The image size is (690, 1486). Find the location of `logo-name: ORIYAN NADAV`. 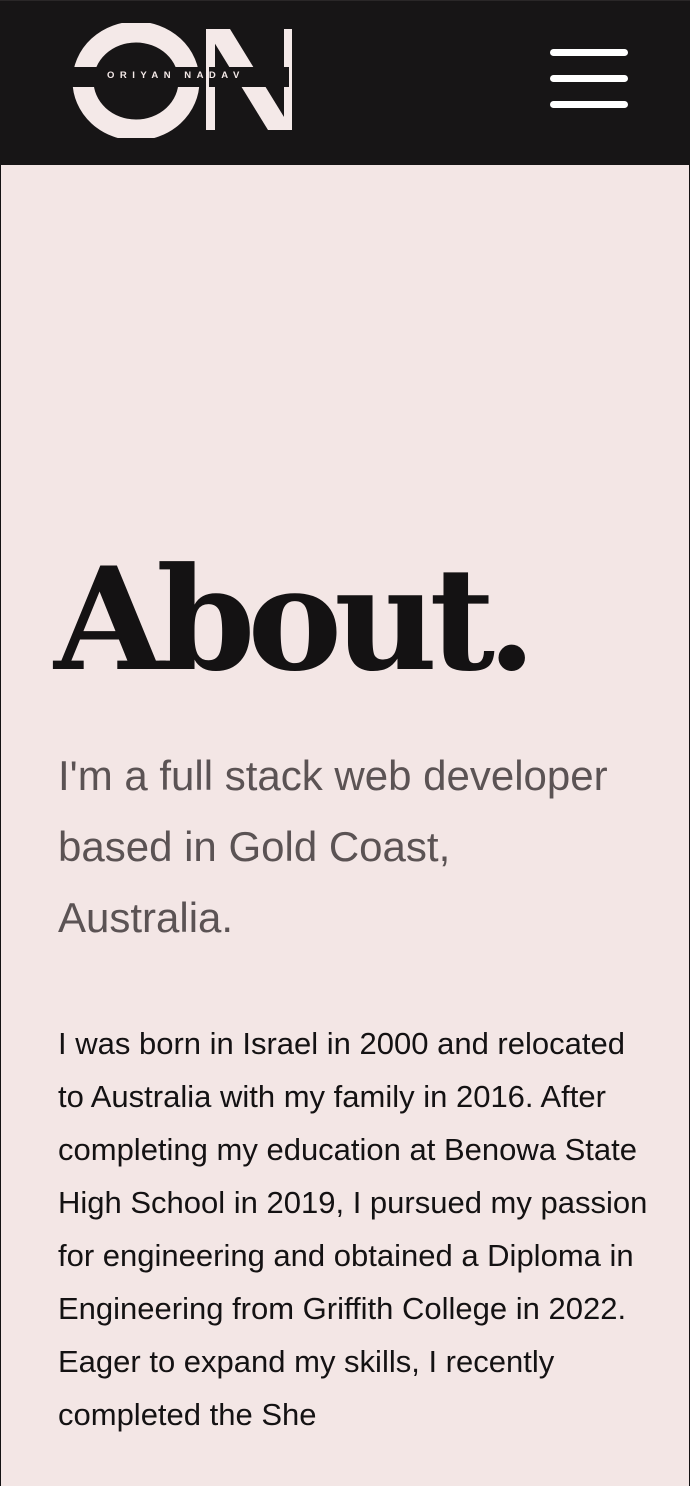

logo-name: ORIYAN NADAV is located at coordinates (176, 75).